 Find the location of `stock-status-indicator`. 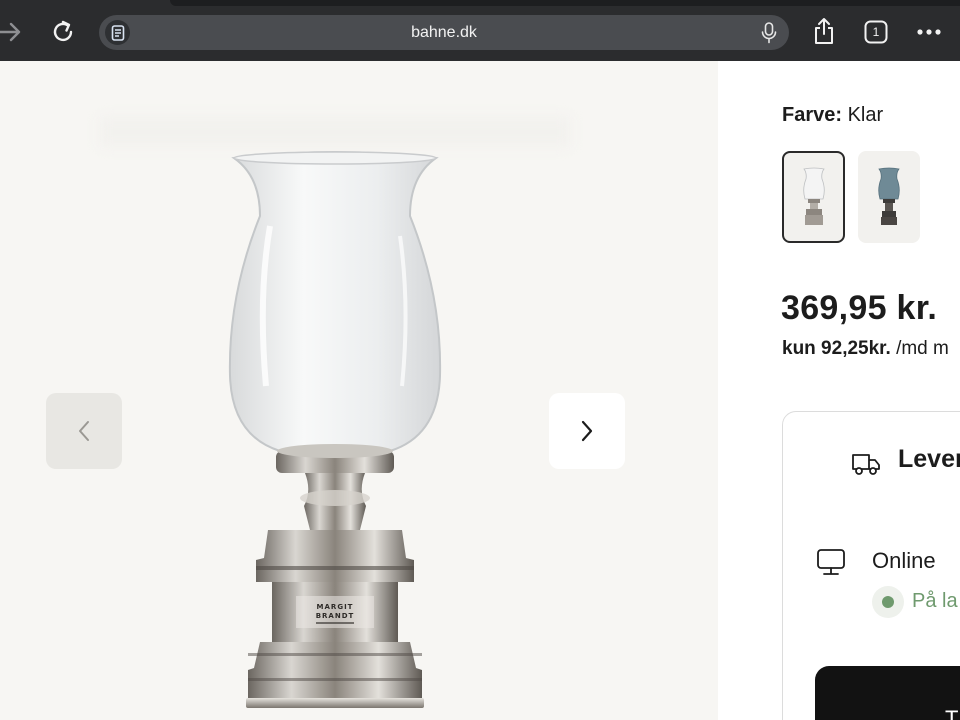

stock-status-indicator is located at coordinates (888, 602).